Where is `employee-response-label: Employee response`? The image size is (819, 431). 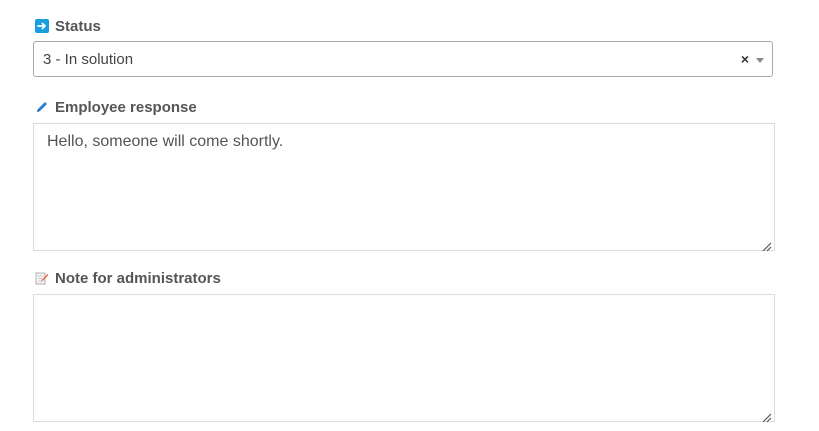 employee-response-label: Employee response is located at coordinates (116, 107).